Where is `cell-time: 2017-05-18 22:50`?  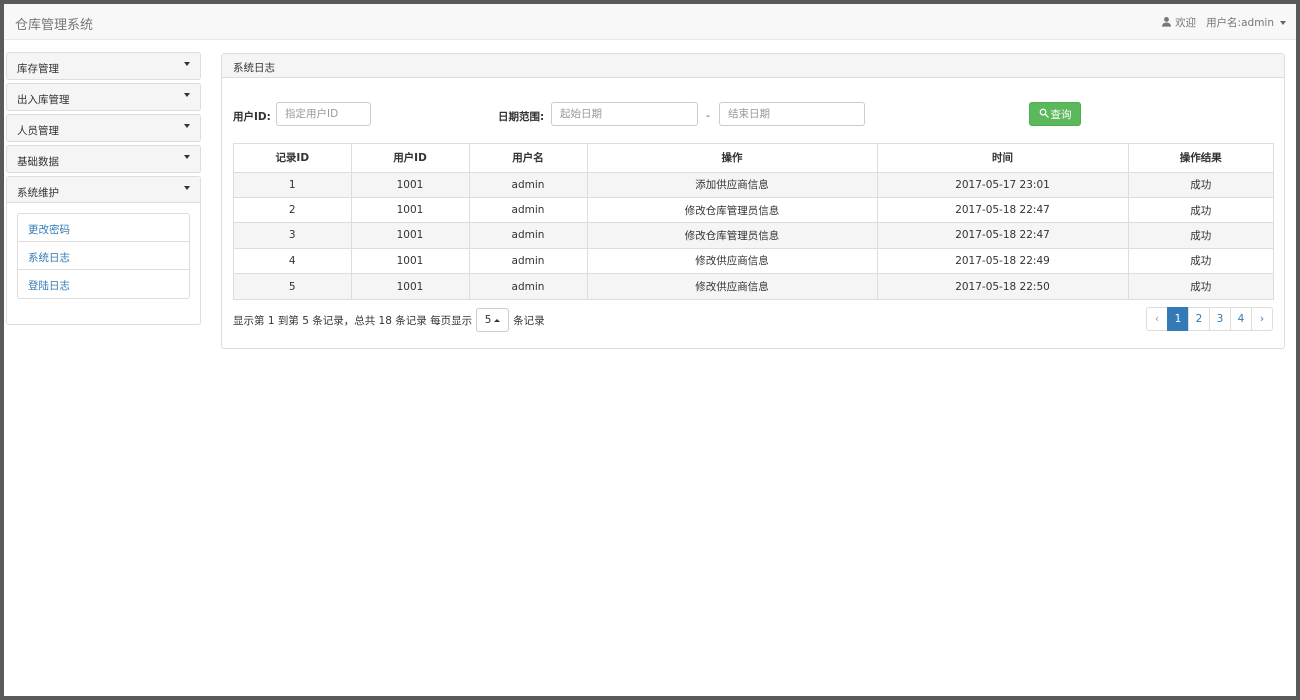
cell-time: 2017-05-18 22:50 is located at coordinates (1003, 286).